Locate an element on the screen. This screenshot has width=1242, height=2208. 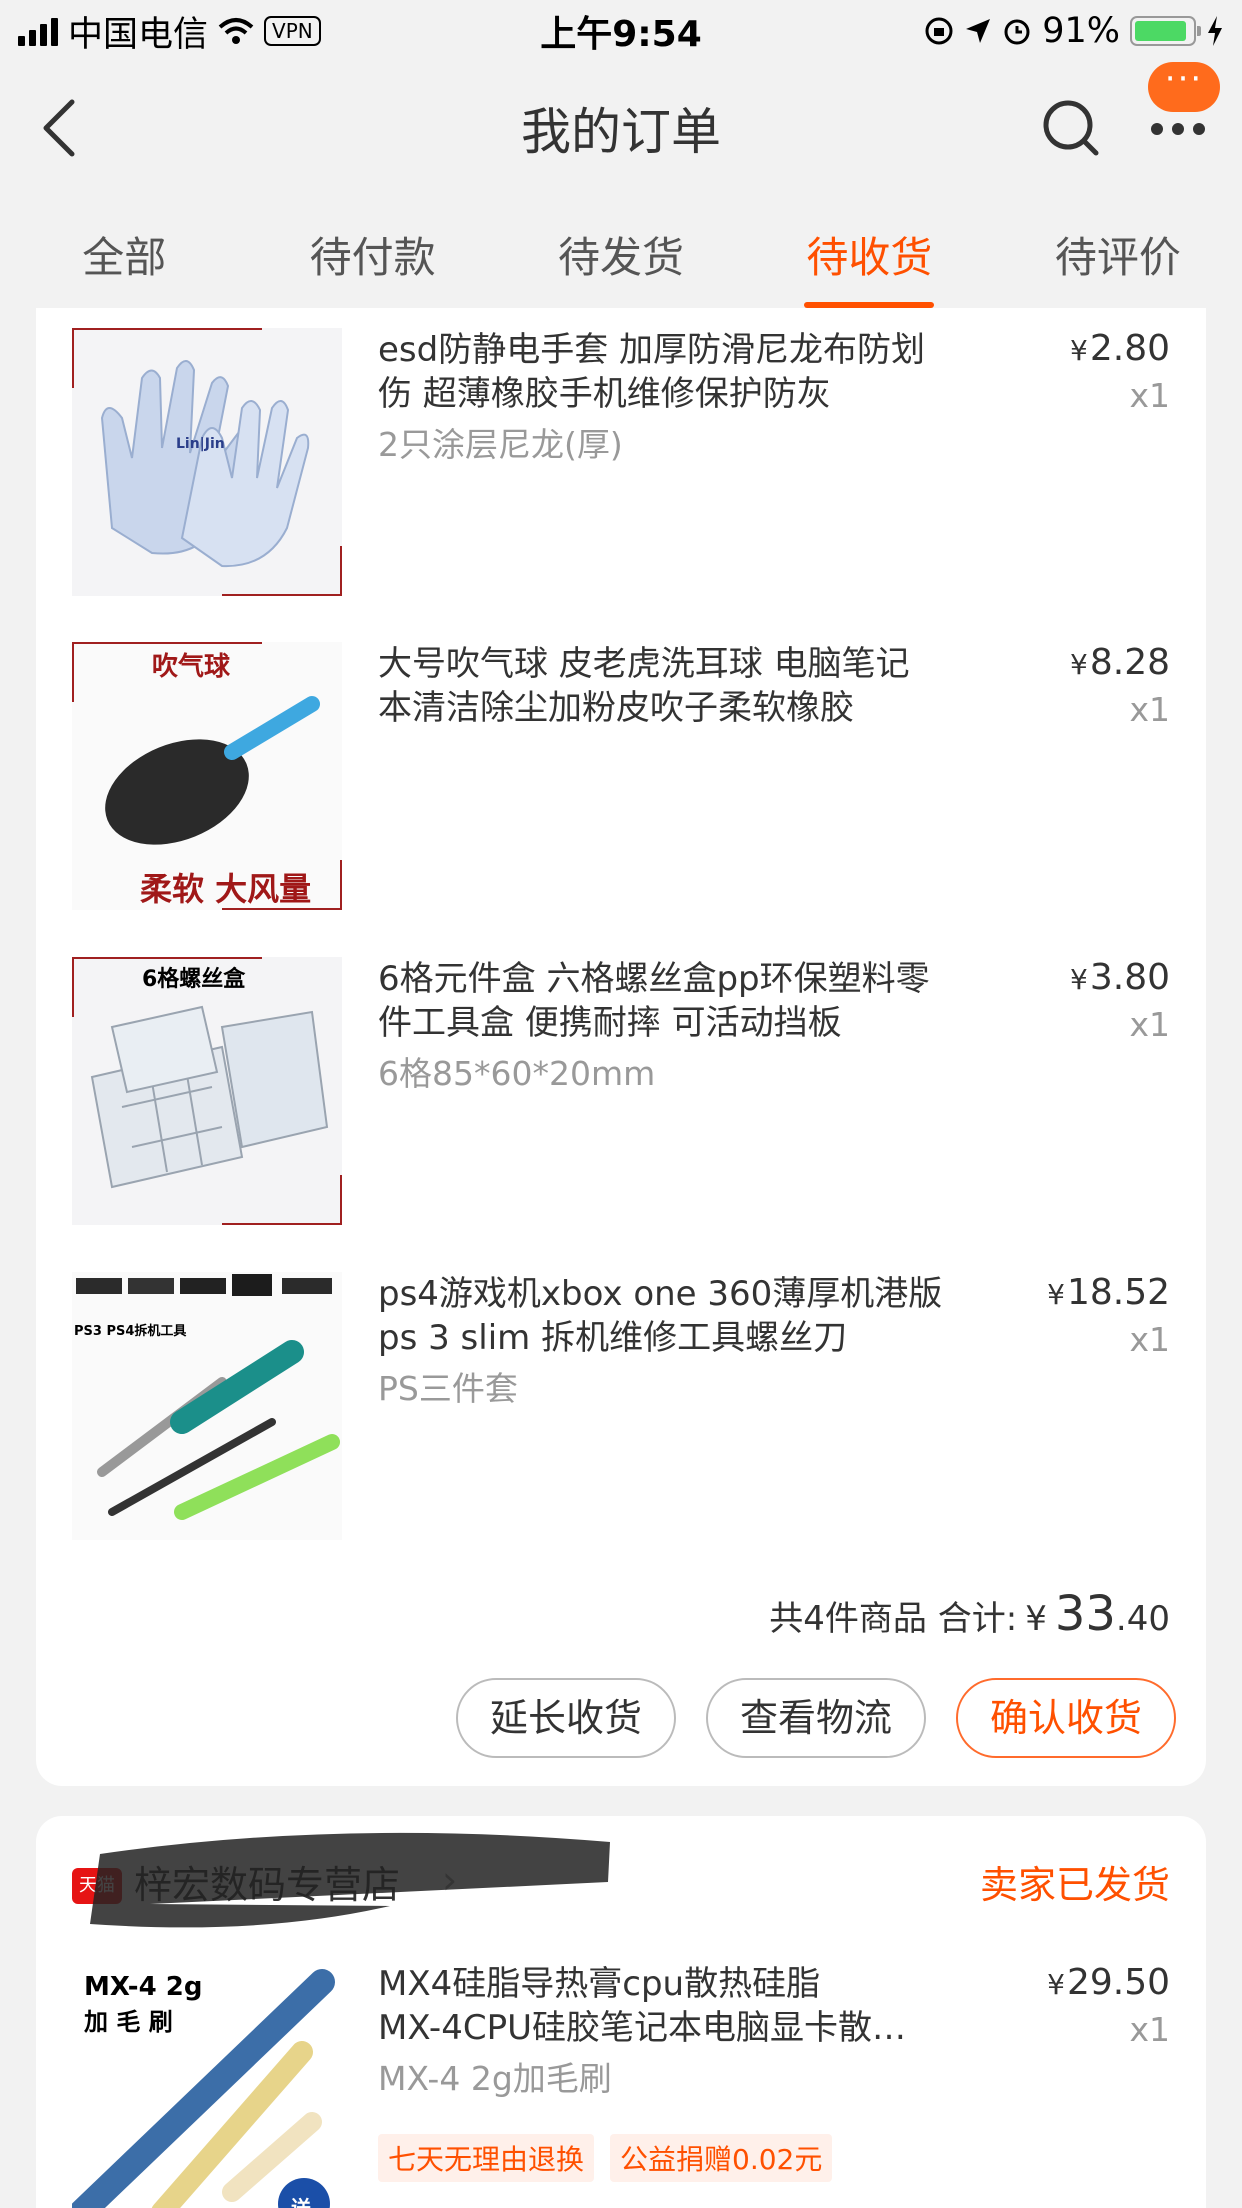
product-image-text: PS3 PS4拆机工具 is located at coordinates (130, 1331).